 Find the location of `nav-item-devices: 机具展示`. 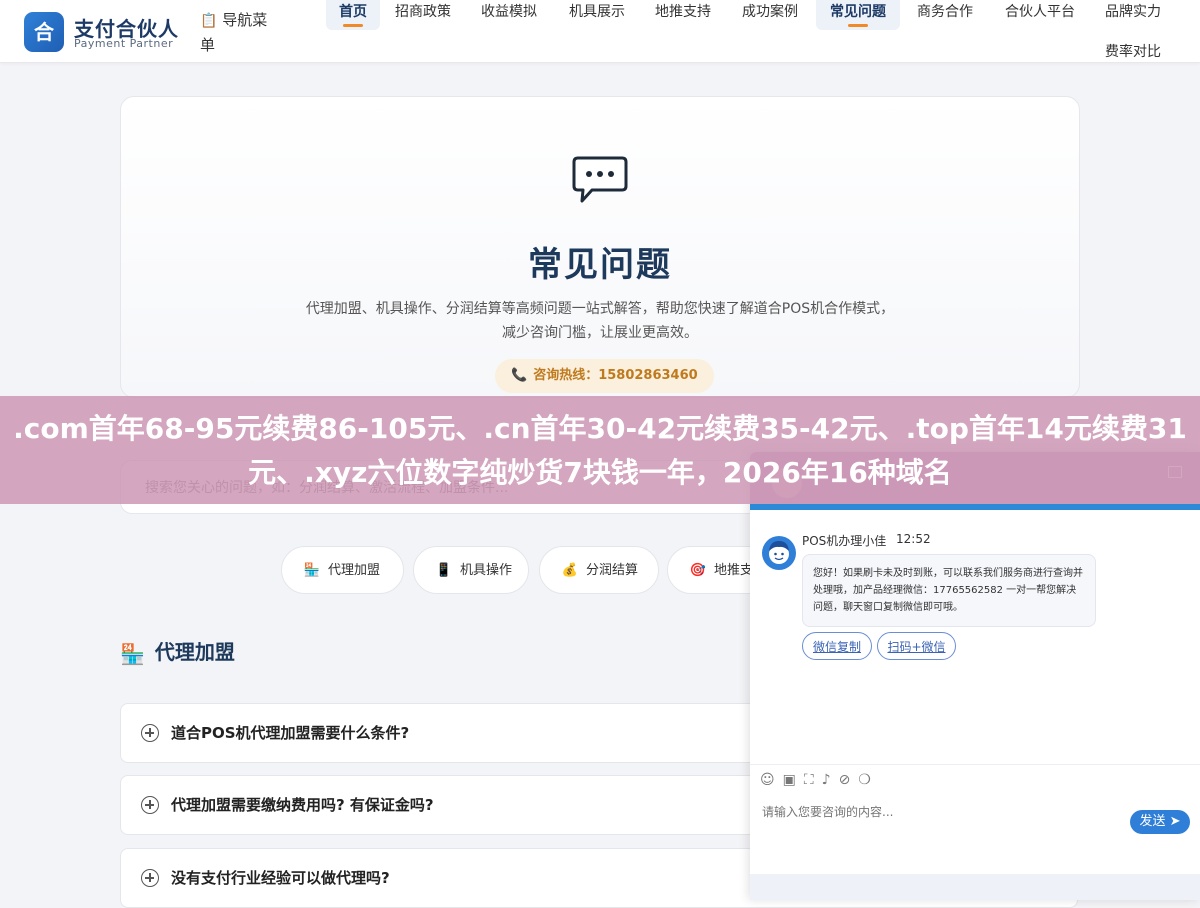

nav-item-devices: 机具展示 is located at coordinates (597, 15).